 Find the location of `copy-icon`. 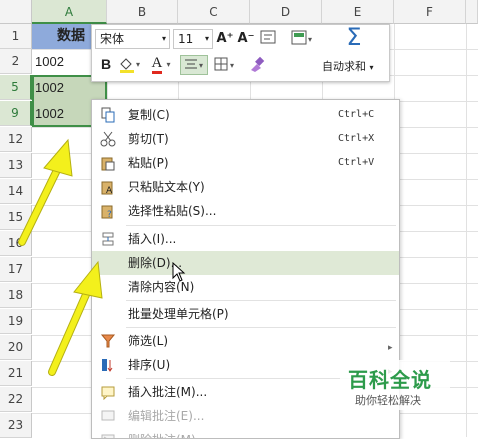

copy-icon is located at coordinates (108, 115).